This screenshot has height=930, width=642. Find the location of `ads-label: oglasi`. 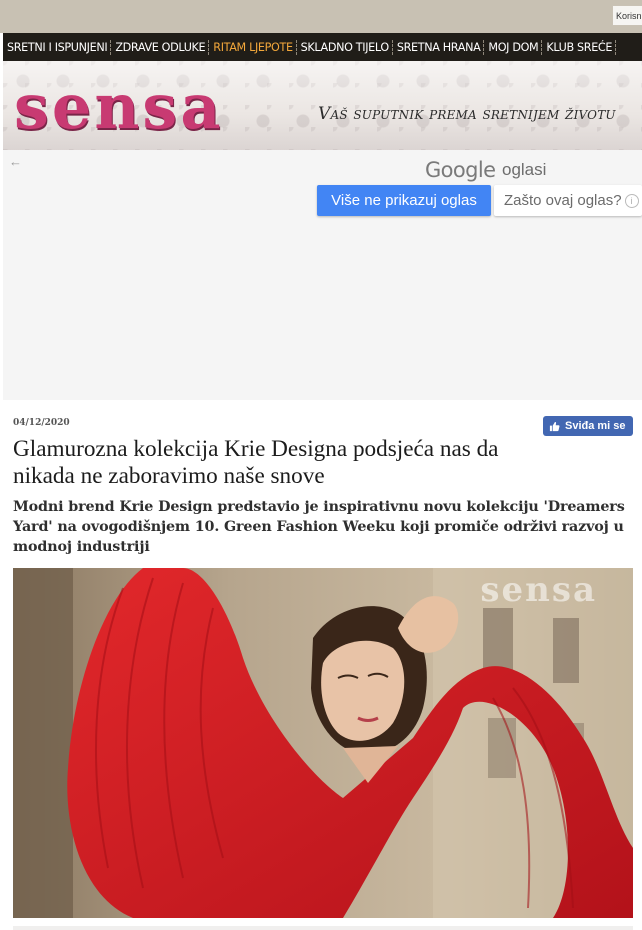

ads-label: oglasi is located at coordinates (524, 169).